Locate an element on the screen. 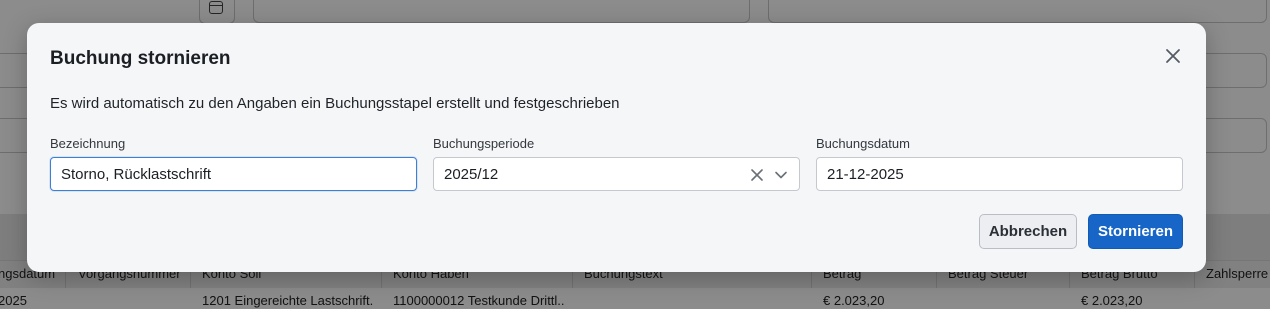 This screenshot has height=309, width=1270. bezeichnung-input is located at coordinates (233, 174).